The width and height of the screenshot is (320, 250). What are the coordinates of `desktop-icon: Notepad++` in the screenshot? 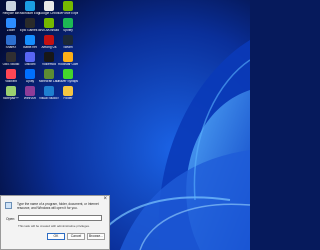 It's located at (11, 93).